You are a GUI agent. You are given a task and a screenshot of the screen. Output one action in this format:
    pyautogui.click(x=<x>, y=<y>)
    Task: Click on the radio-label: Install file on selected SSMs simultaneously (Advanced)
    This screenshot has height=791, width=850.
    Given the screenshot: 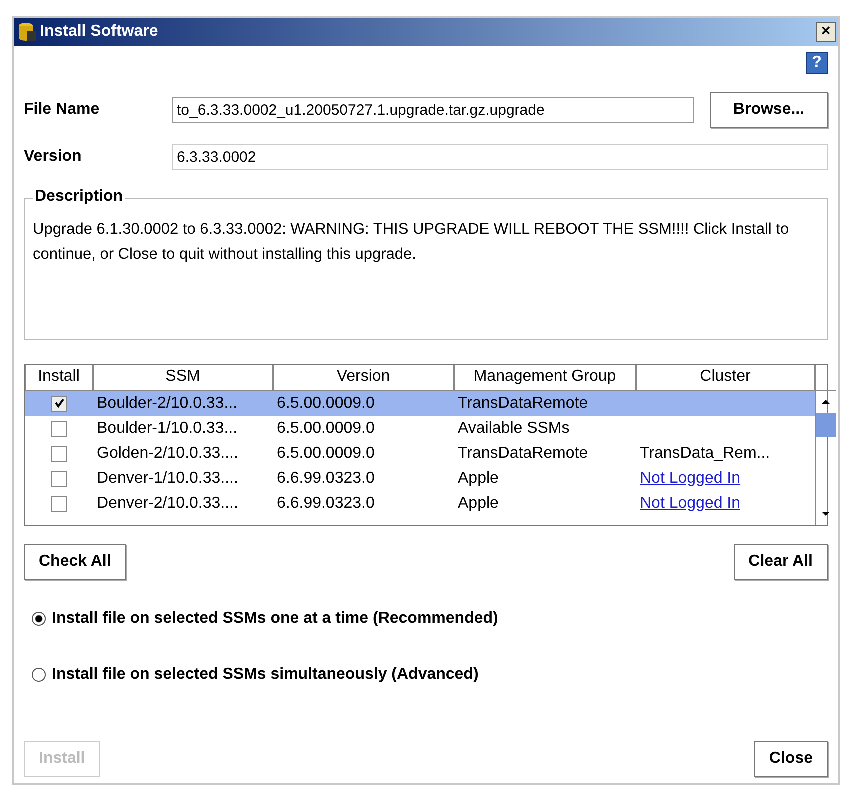 What is the action you would take?
    pyautogui.click(x=265, y=675)
    